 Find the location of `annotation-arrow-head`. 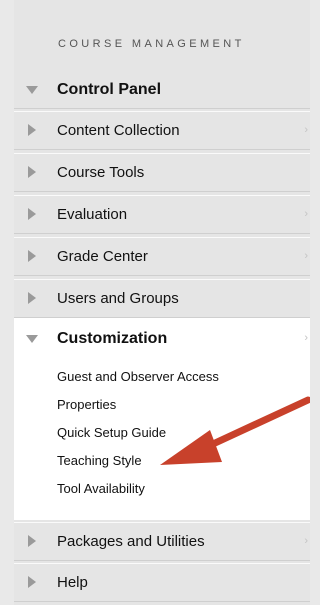

annotation-arrow-head is located at coordinates (191, 447).